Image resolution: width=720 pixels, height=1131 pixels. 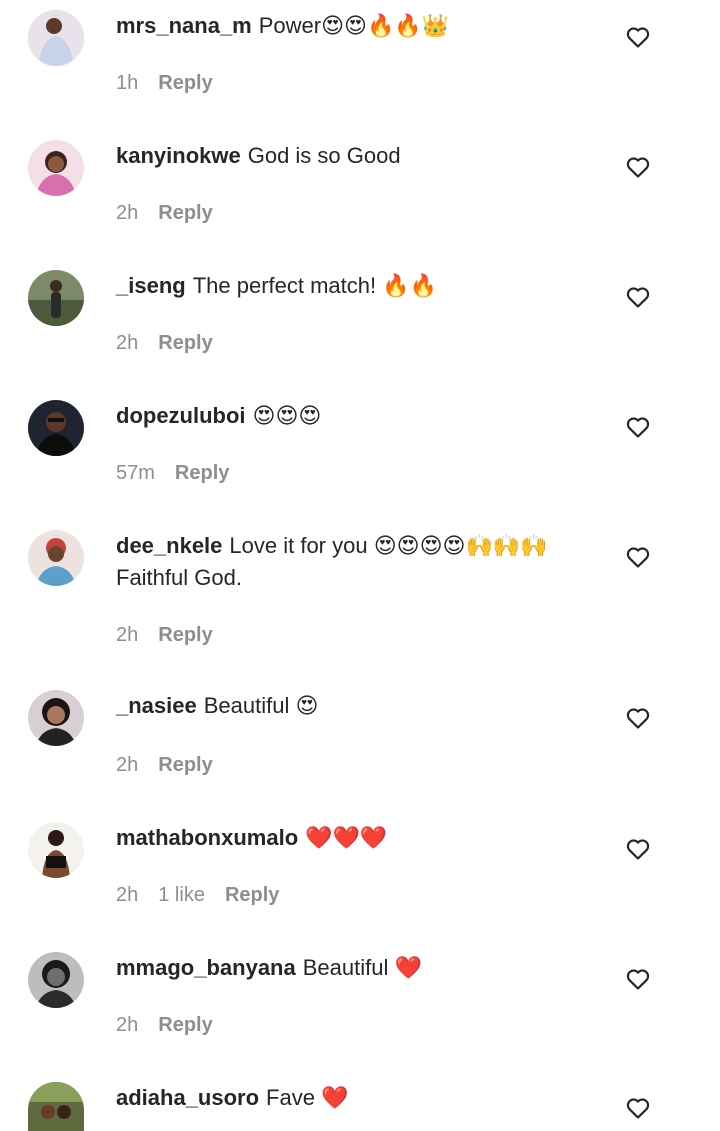 I want to click on comment-username: adiaha_usoro, so click(x=187, y=1097).